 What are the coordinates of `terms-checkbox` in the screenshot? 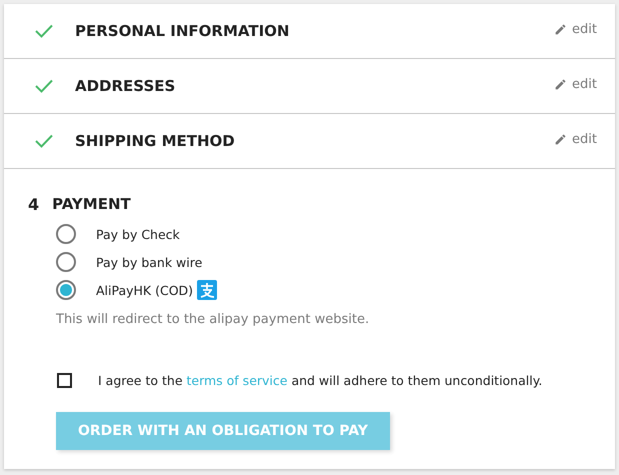 It's located at (64, 380).